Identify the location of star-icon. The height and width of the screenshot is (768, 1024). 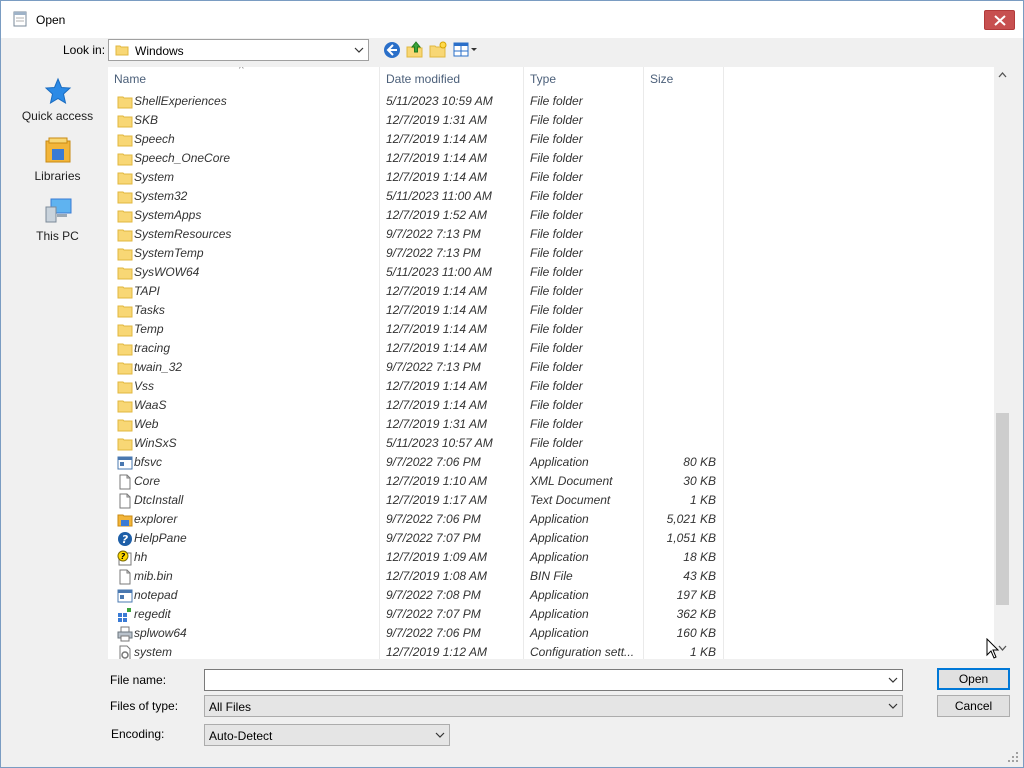
(57, 91).